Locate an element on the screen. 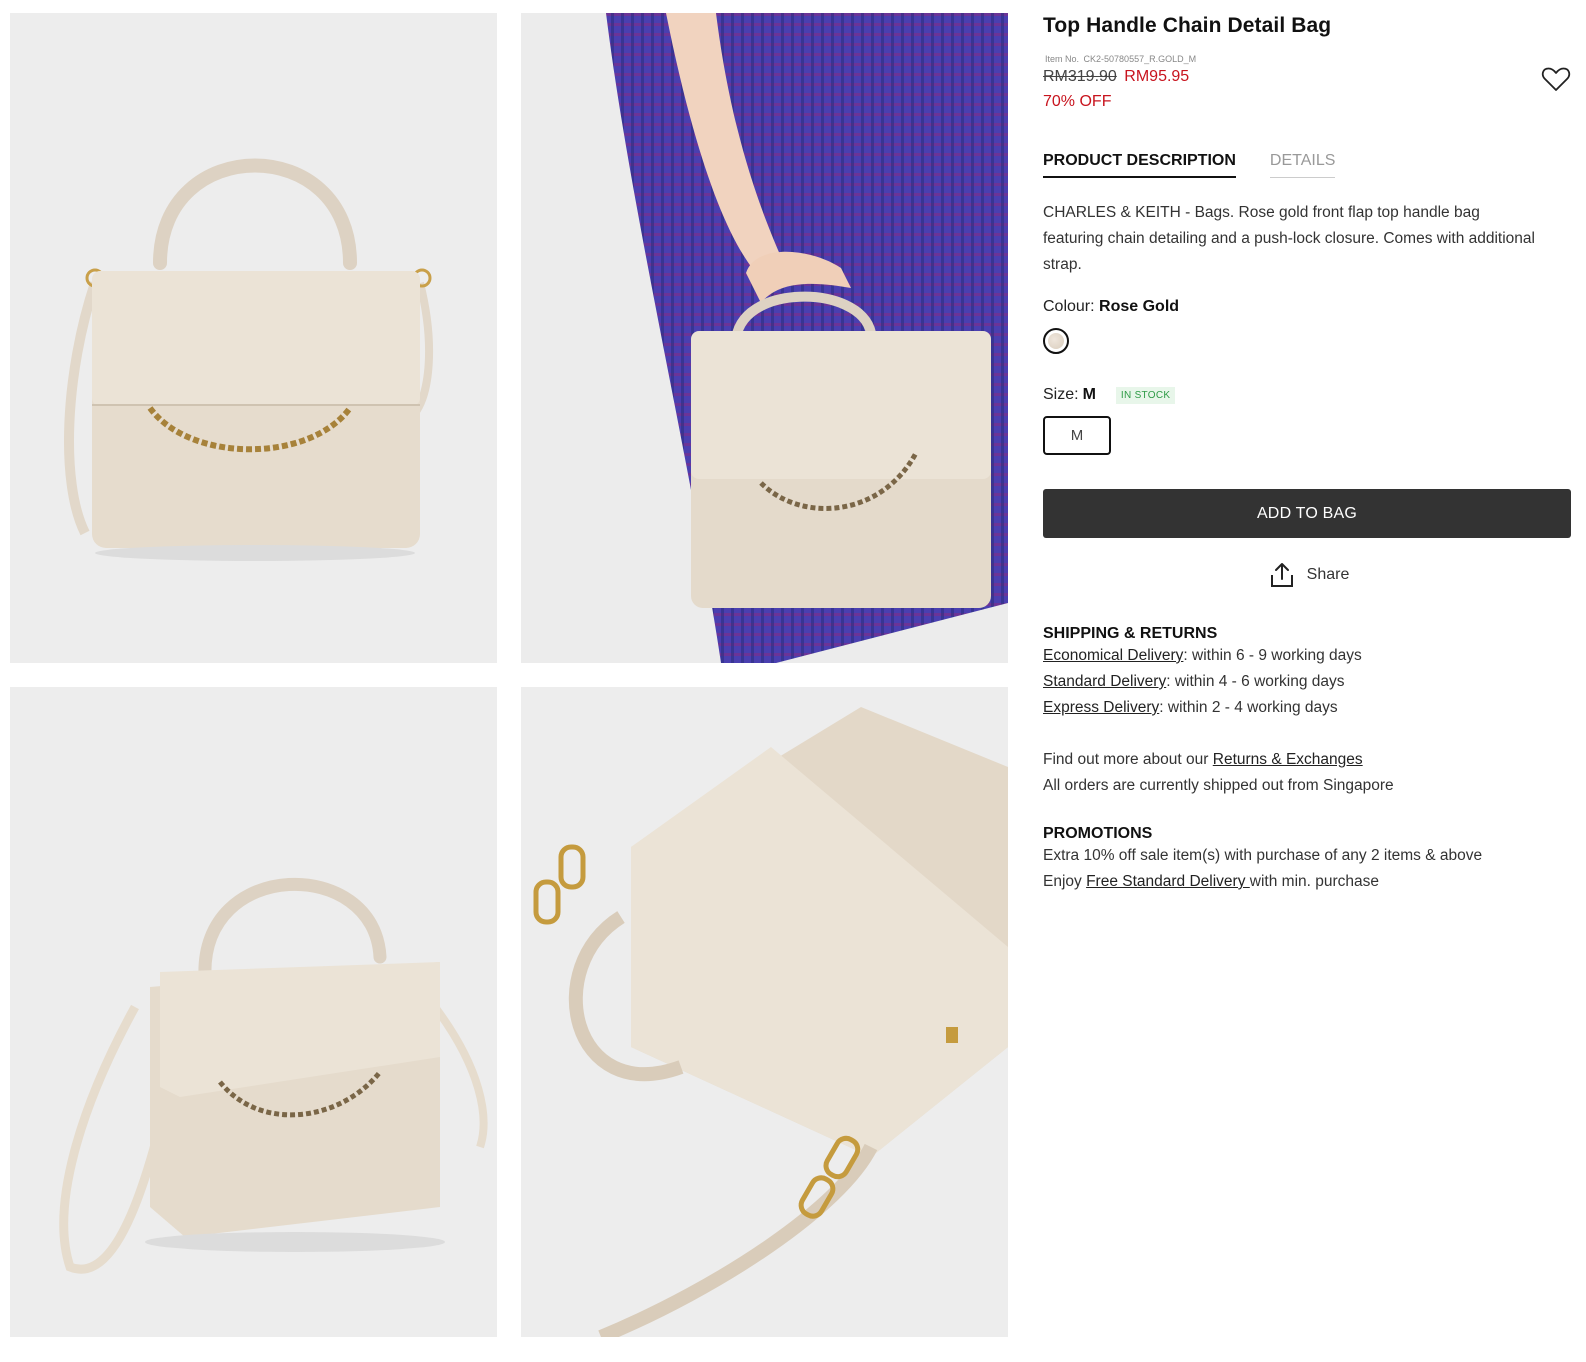 This screenshot has width=1586, height=1362. product-image-angle is located at coordinates (253, 1012).